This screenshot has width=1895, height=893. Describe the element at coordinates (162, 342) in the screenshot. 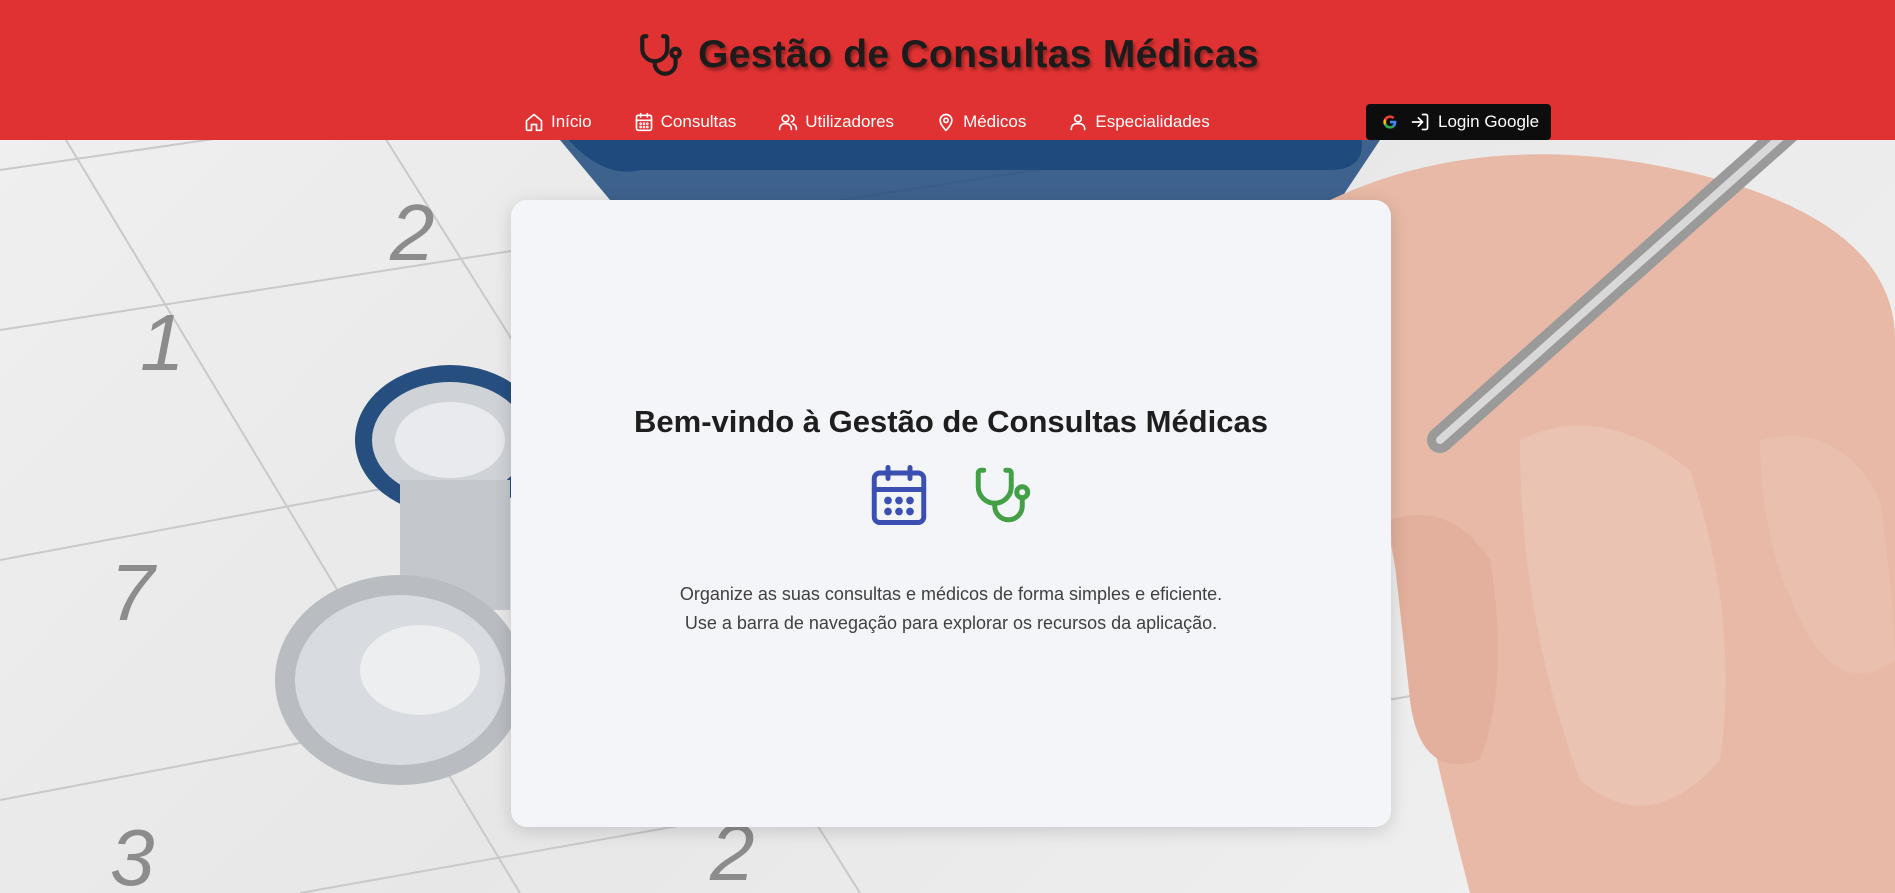

I see `bg-number-1: 1` at that location.